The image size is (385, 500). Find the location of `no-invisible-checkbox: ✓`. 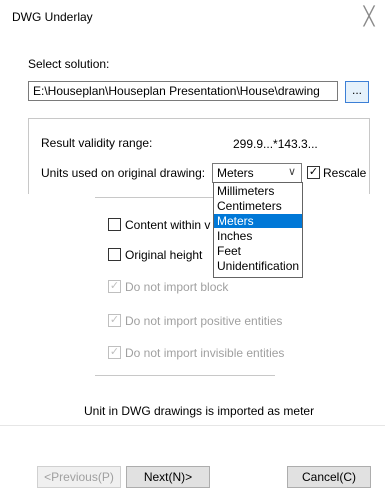

no-invisible-checkbox: ✓ is located at coordinates (114, 352).